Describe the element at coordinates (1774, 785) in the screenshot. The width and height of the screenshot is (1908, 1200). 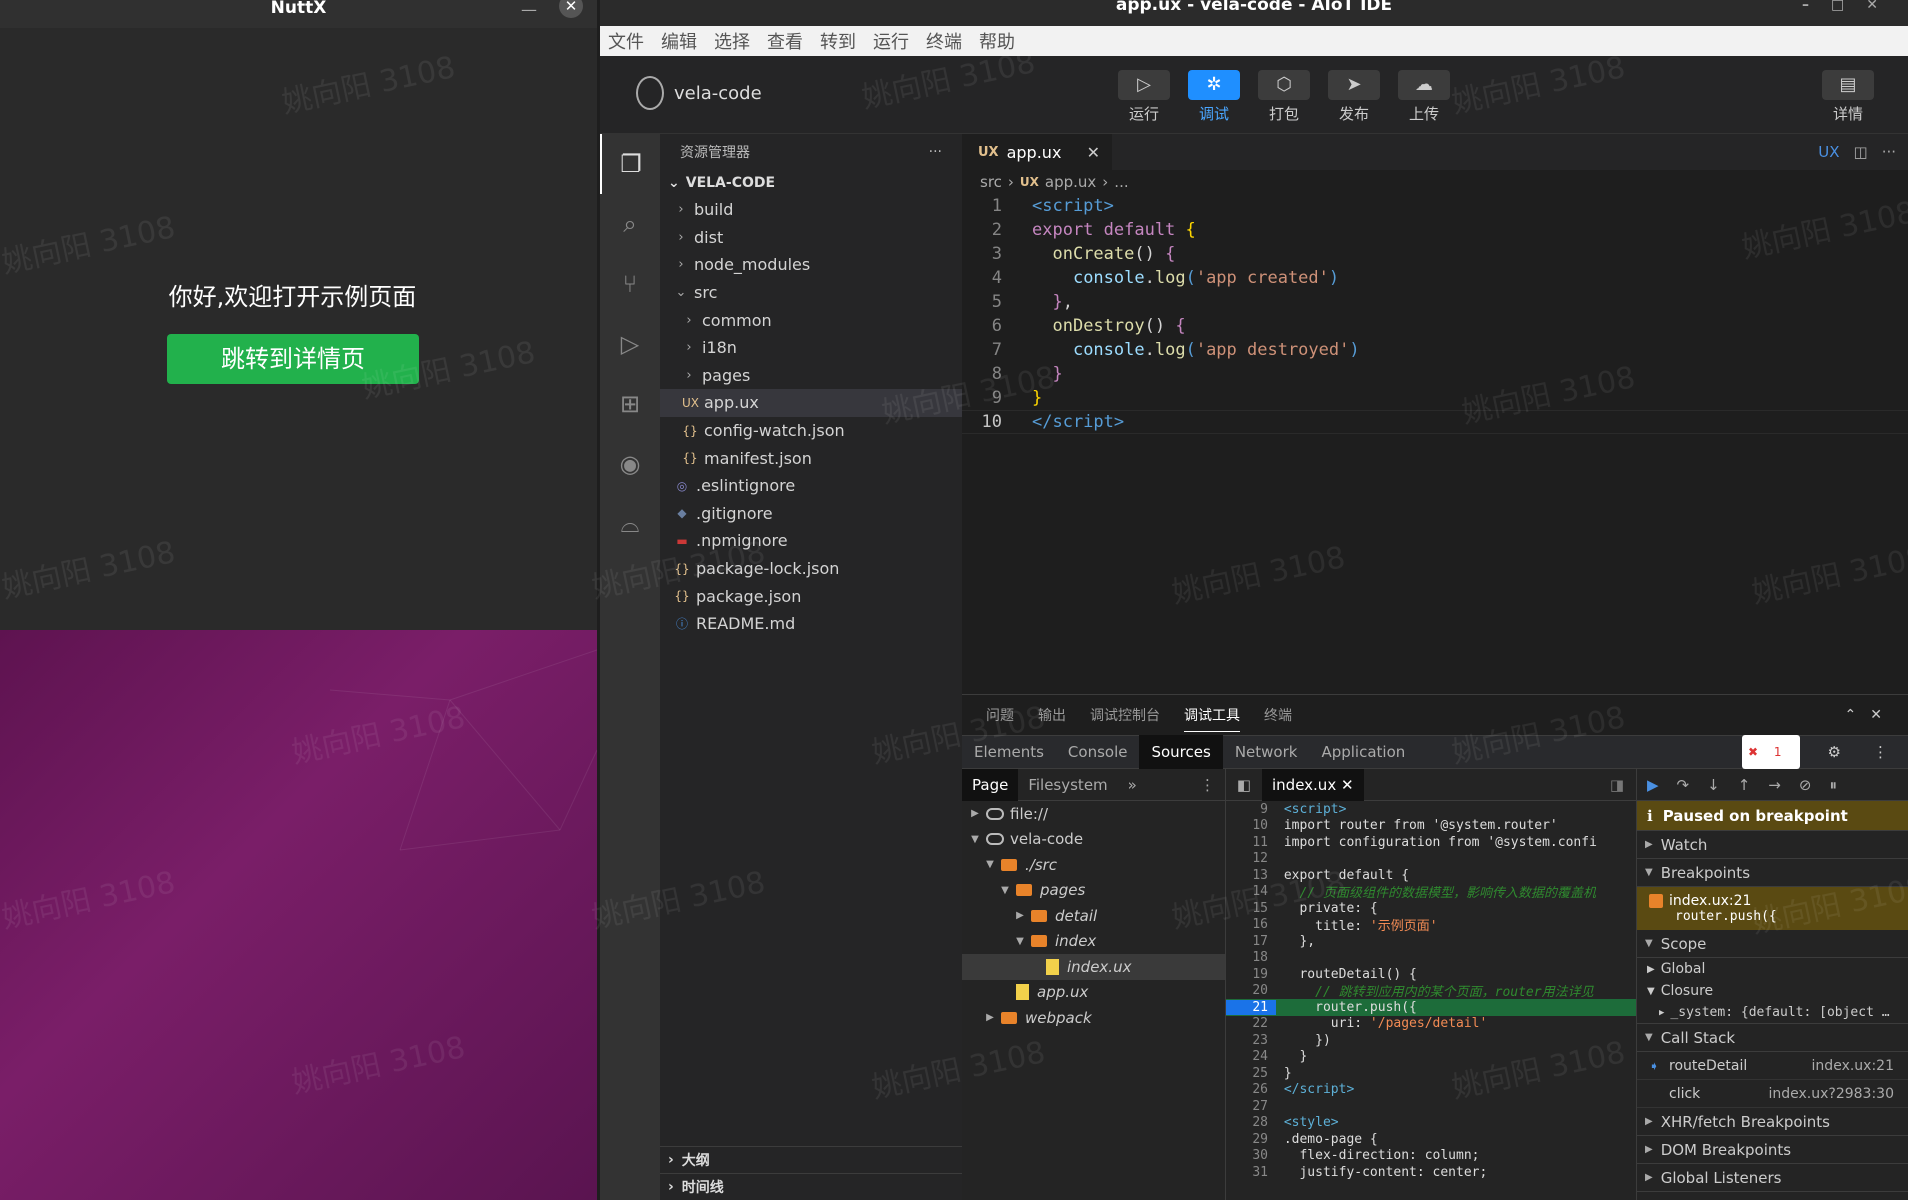
I see `step-icon: →` at that location.